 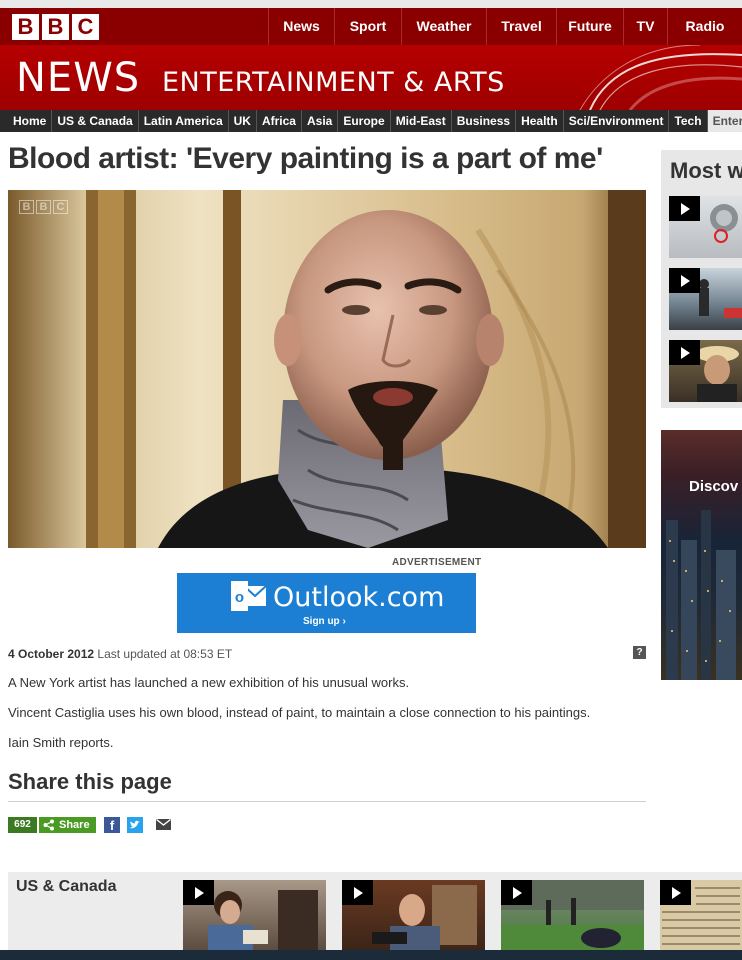 I want to click on share-count-badge: 692, so click(x=22, y=825).